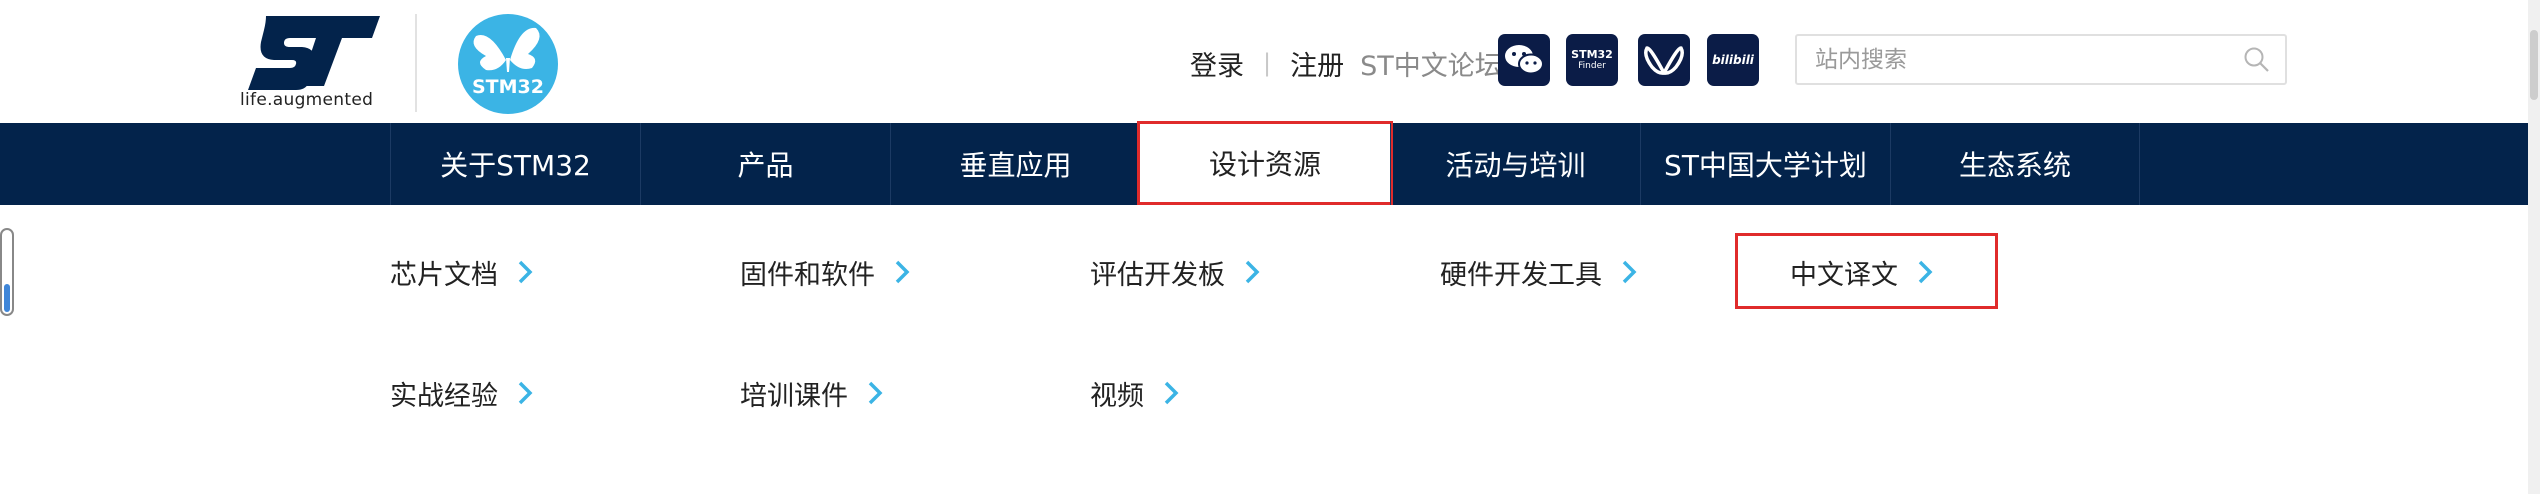 This screenshot has height=494, width=2540. I want to click on submenu-label: 实战经验, so click(444, 396).